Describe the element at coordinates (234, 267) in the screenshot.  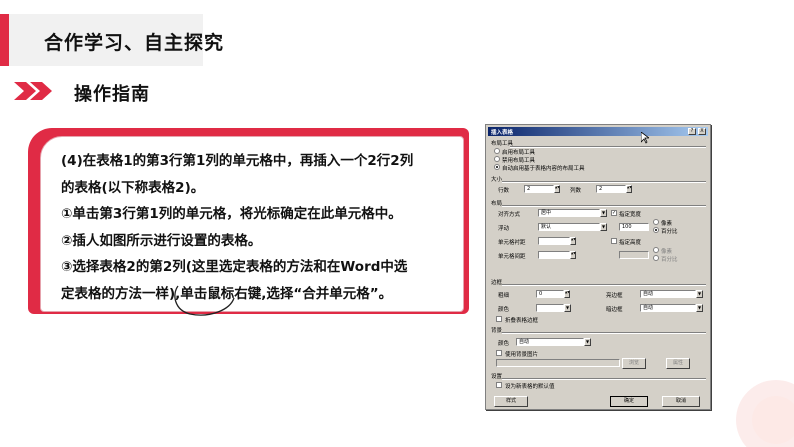
I see `instruction-line: ③选择表格2的第2列(这里选定表格的方法和在Word中选` at that location.